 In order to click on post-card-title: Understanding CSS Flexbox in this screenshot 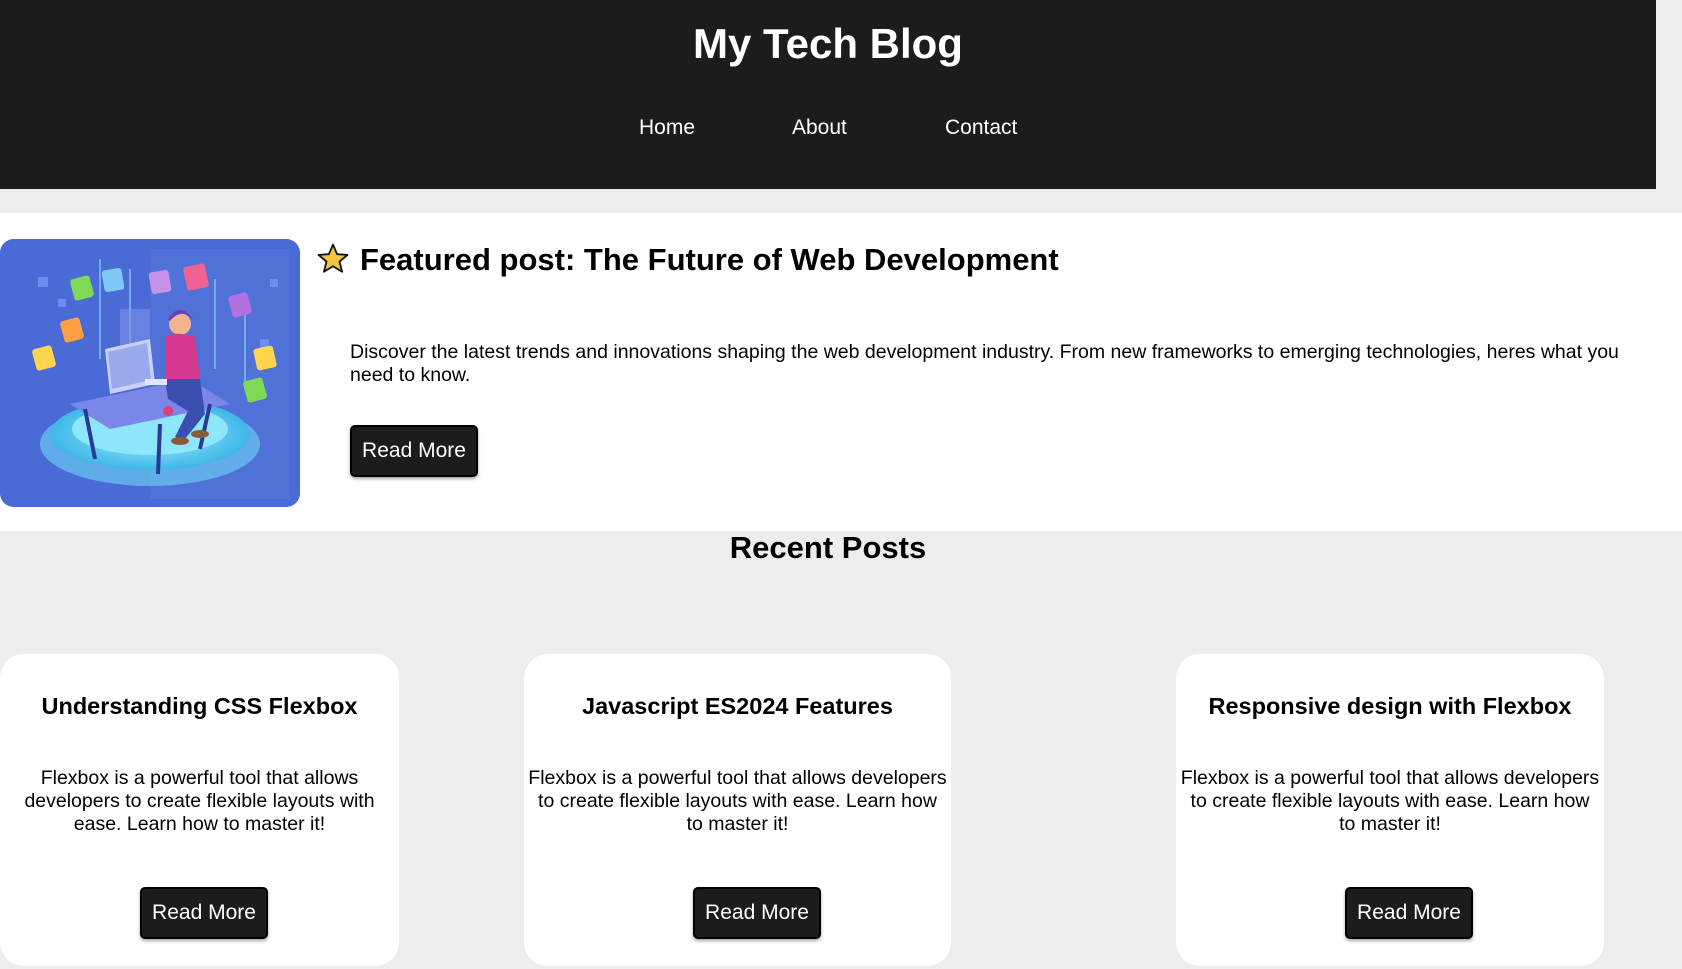, I will do `click(199, 706)`.